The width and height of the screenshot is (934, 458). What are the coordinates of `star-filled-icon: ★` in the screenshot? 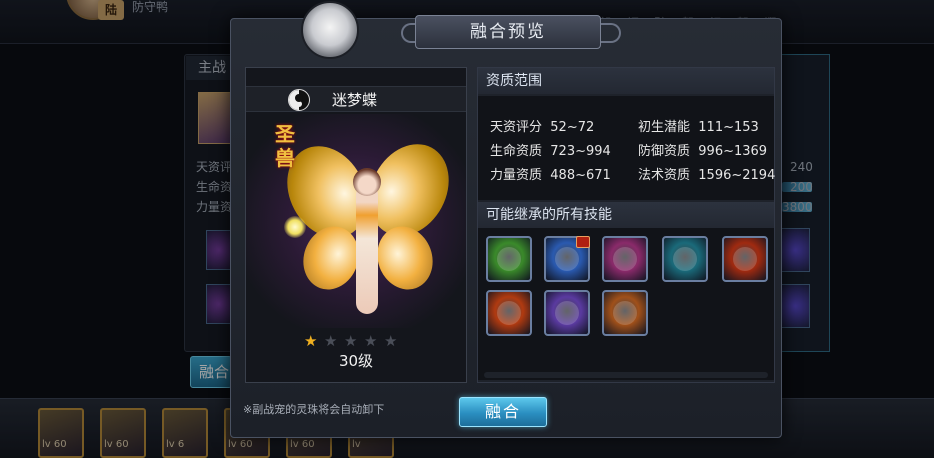 It's located at (311, 341).